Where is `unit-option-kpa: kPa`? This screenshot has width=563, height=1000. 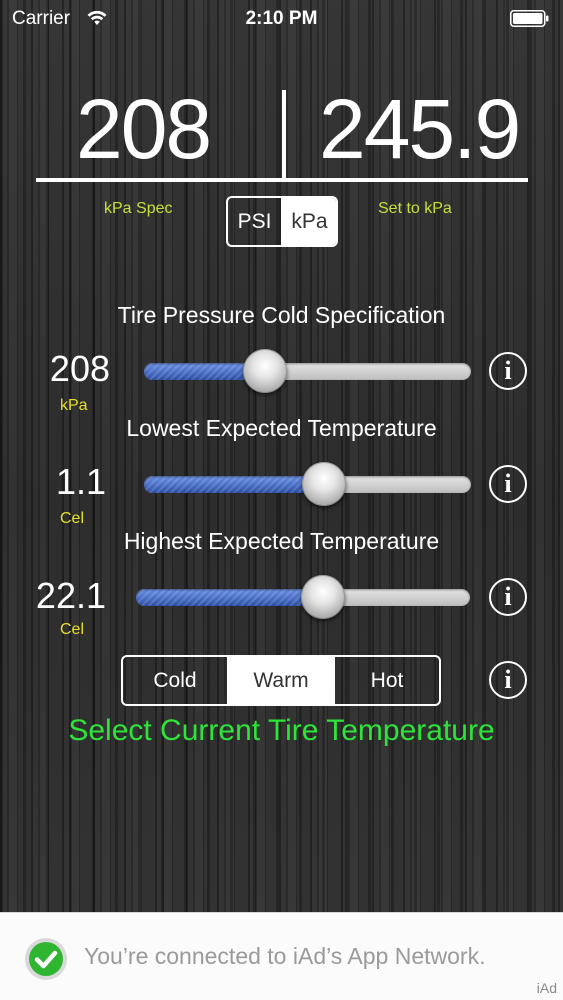 unit-option-kpa: kPa is located at coordinates (308, 221).